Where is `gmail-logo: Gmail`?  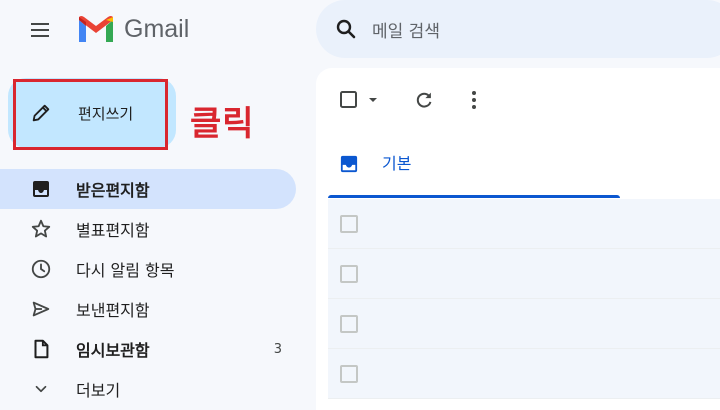
gmail-logo: Gmail is located at coordinates (132, 29).